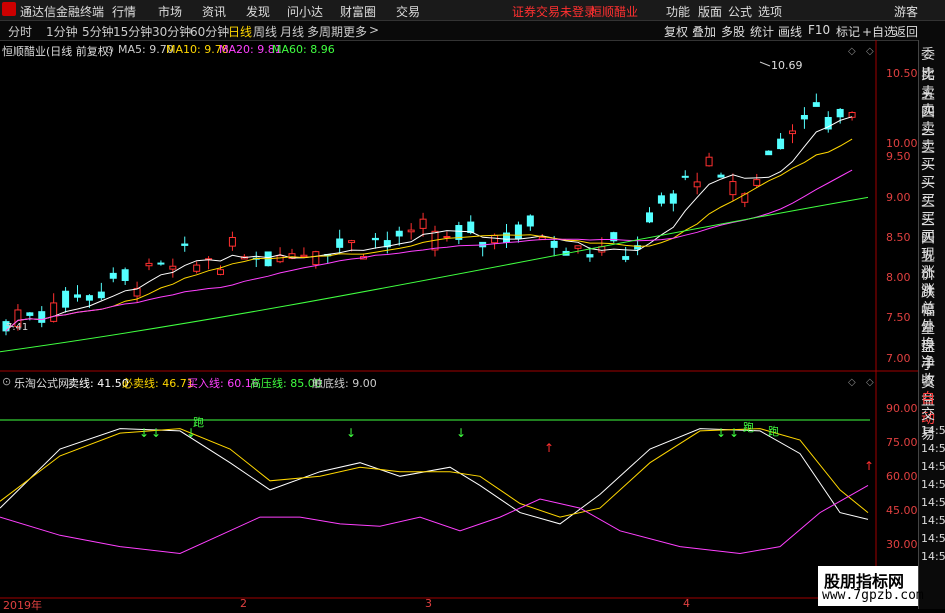 Image resolution: width=945 pixels, height=613 pixels. What do you see at coordinates (733, 31) in the screenshot?
I see `tool-duogu: 多股` at bounding box center [733, 31].